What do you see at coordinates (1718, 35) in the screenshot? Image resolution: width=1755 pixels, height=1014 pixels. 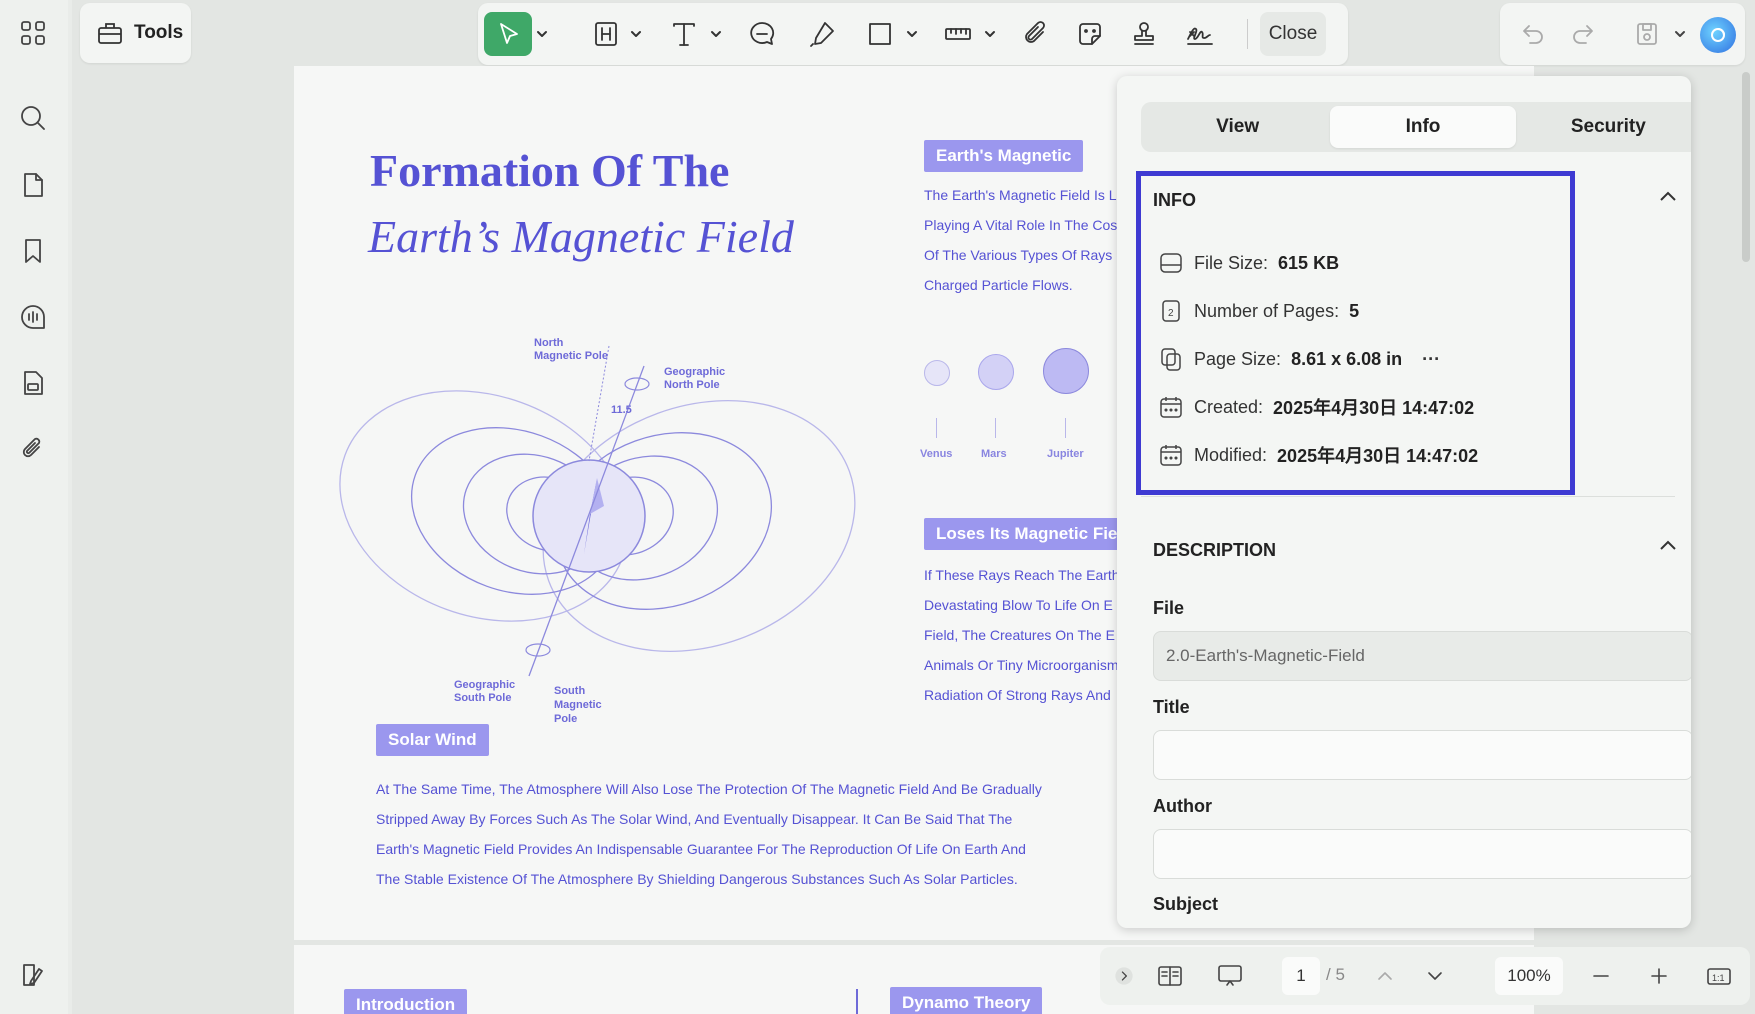 I see `ai-assistant-icon` at bounding box center [1718, 35].